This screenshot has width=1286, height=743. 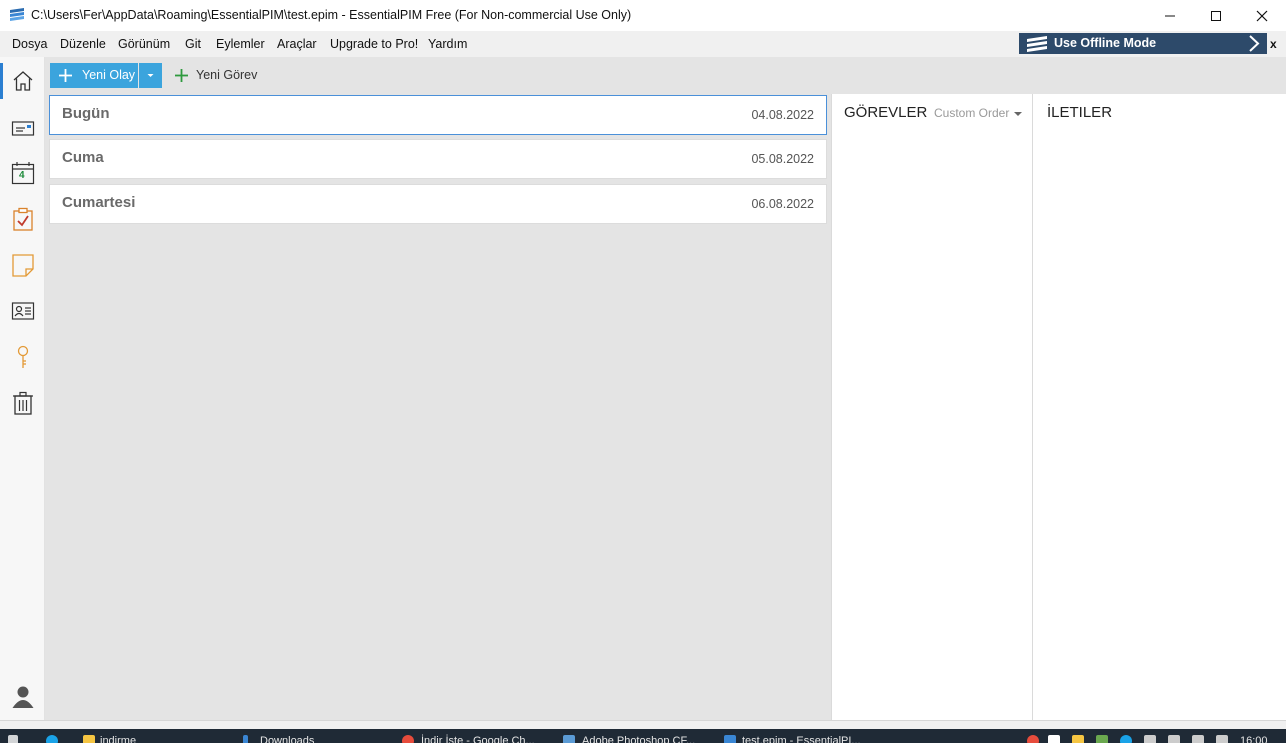 What do you see at coordinates (782, 115) in the screenshot?
I see `day-date: 04.08.2022` at bounding box center [782, 115].